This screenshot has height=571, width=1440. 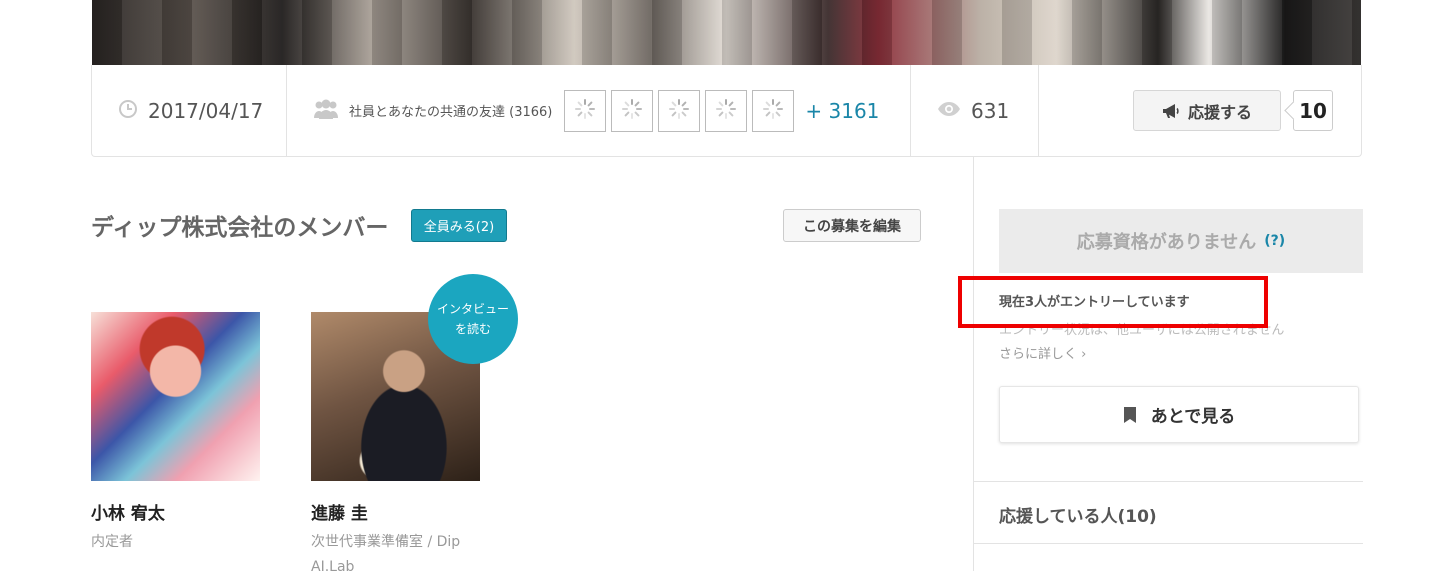 I want to click on member-card: 小林 宥太 内定者, so click(x=176, y=433).